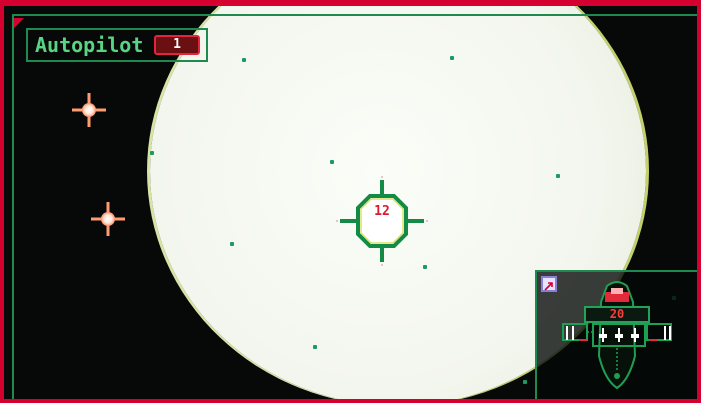 Image resolution: width=701 pixels, height=403 pixels. What do you see at coordinates (617, 314) in the screenshot?
I see `speed-readout: 20` at bounding box center [617, 314].